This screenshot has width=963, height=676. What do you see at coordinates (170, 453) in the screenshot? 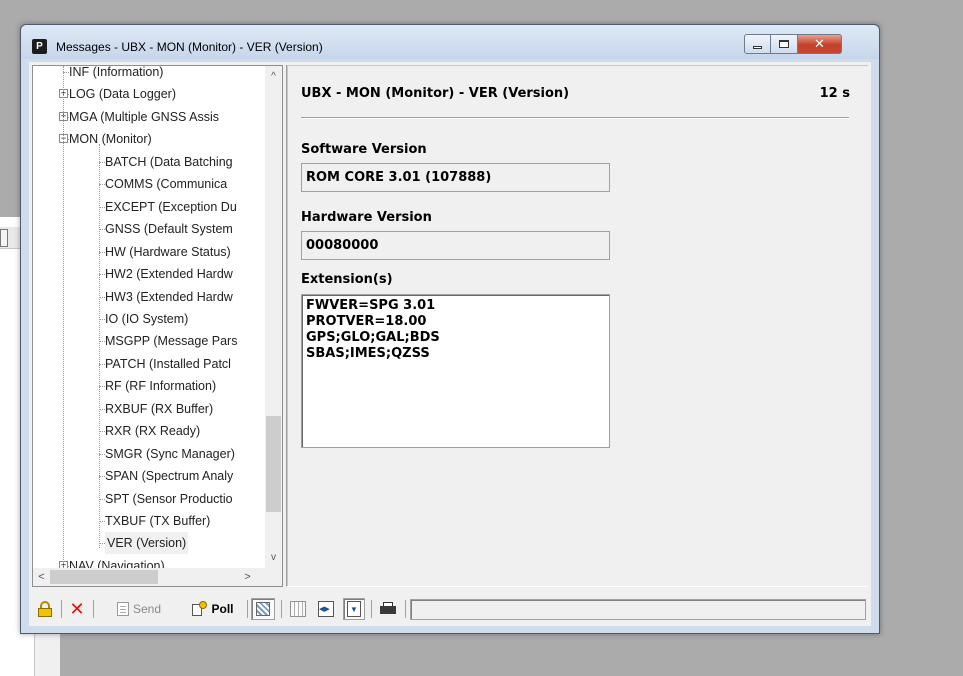
I see `tree-item-label: SMGR (Sync Manager)` at bounding box center [170, 453].